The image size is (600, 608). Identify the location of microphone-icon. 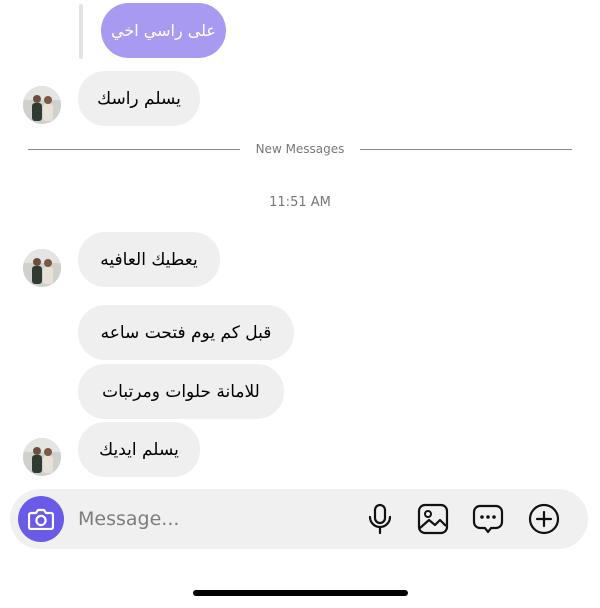
(380, 519).